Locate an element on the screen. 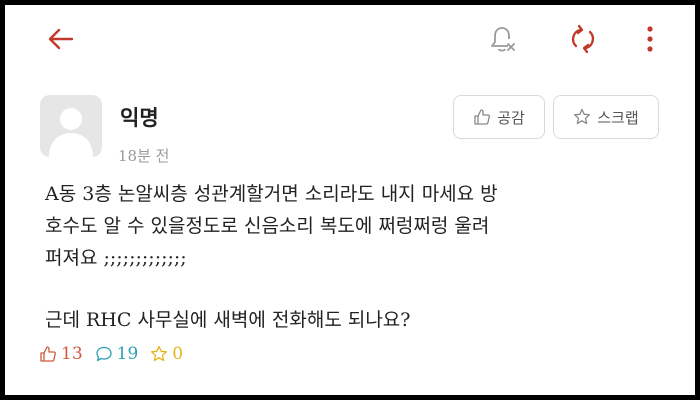 Image resolution: width=700 pixels, height=400 pixels. refresh-icon is located at coordinates (583, 39).